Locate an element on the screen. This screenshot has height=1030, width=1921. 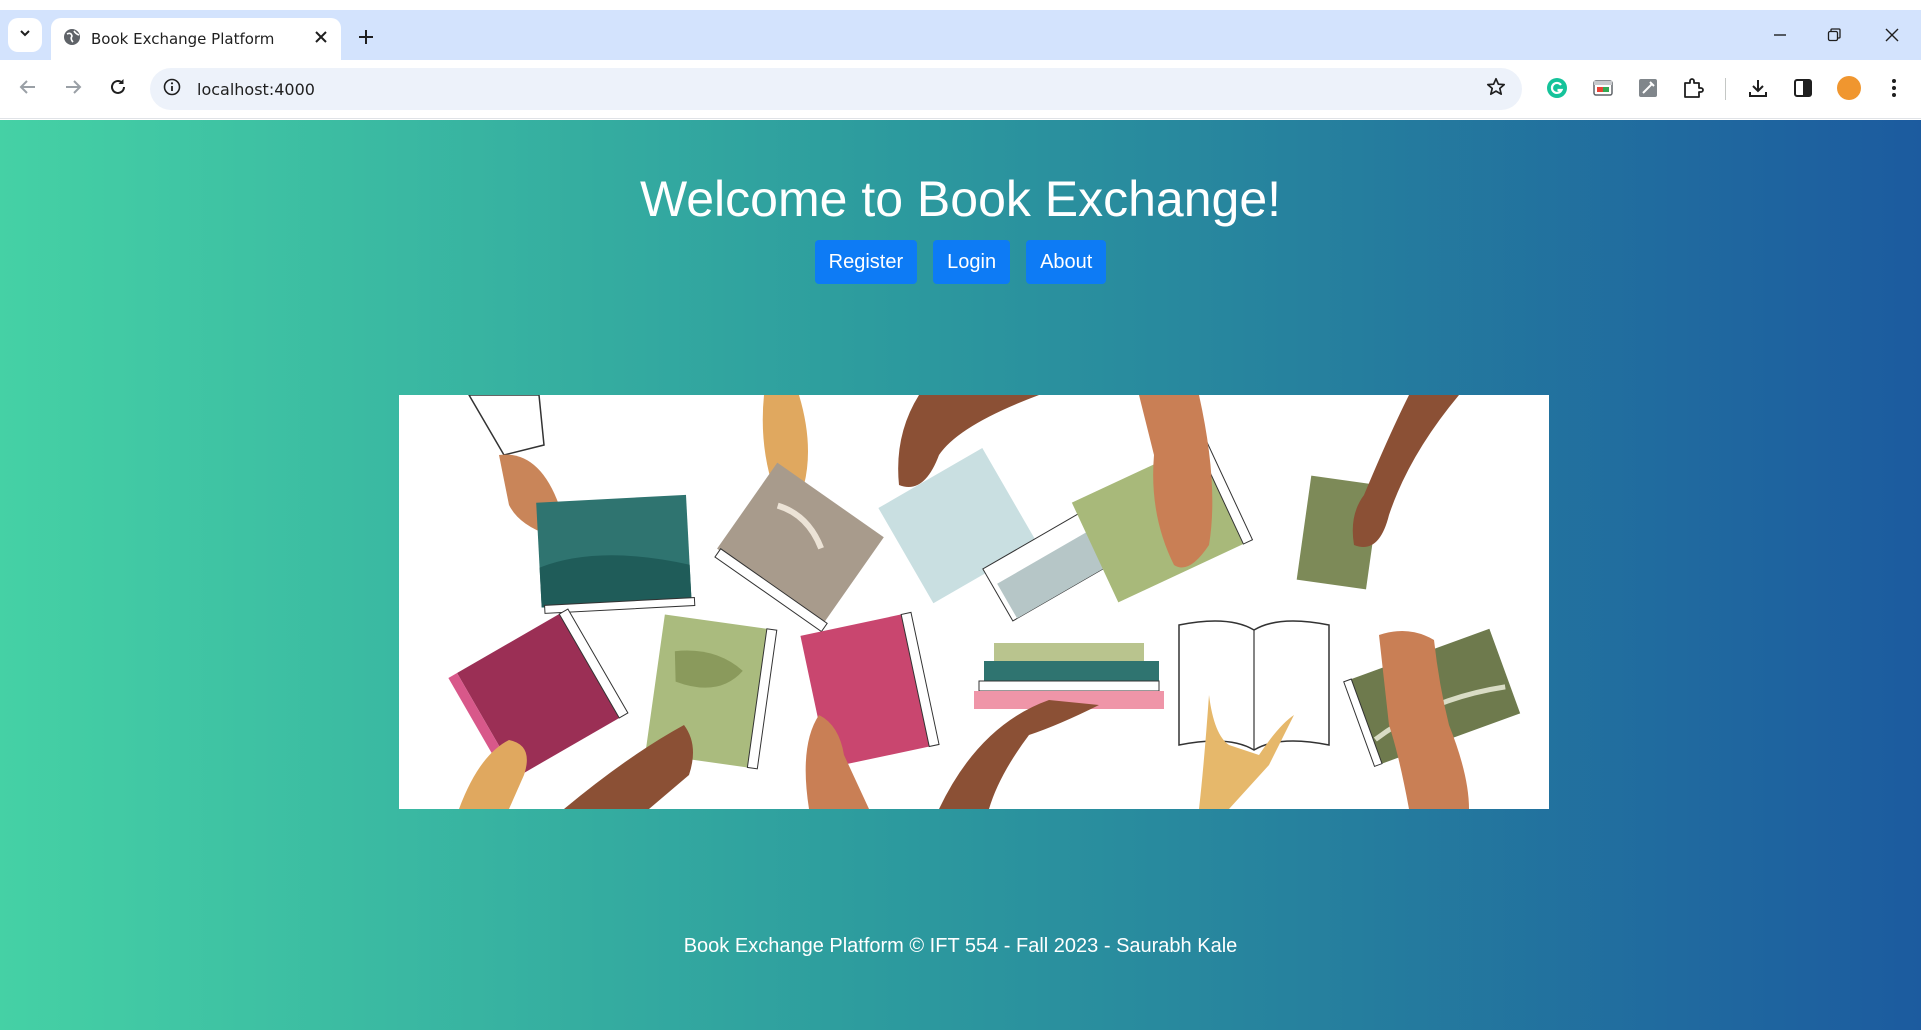
new-tab-button is located at coordinates (366, 39).